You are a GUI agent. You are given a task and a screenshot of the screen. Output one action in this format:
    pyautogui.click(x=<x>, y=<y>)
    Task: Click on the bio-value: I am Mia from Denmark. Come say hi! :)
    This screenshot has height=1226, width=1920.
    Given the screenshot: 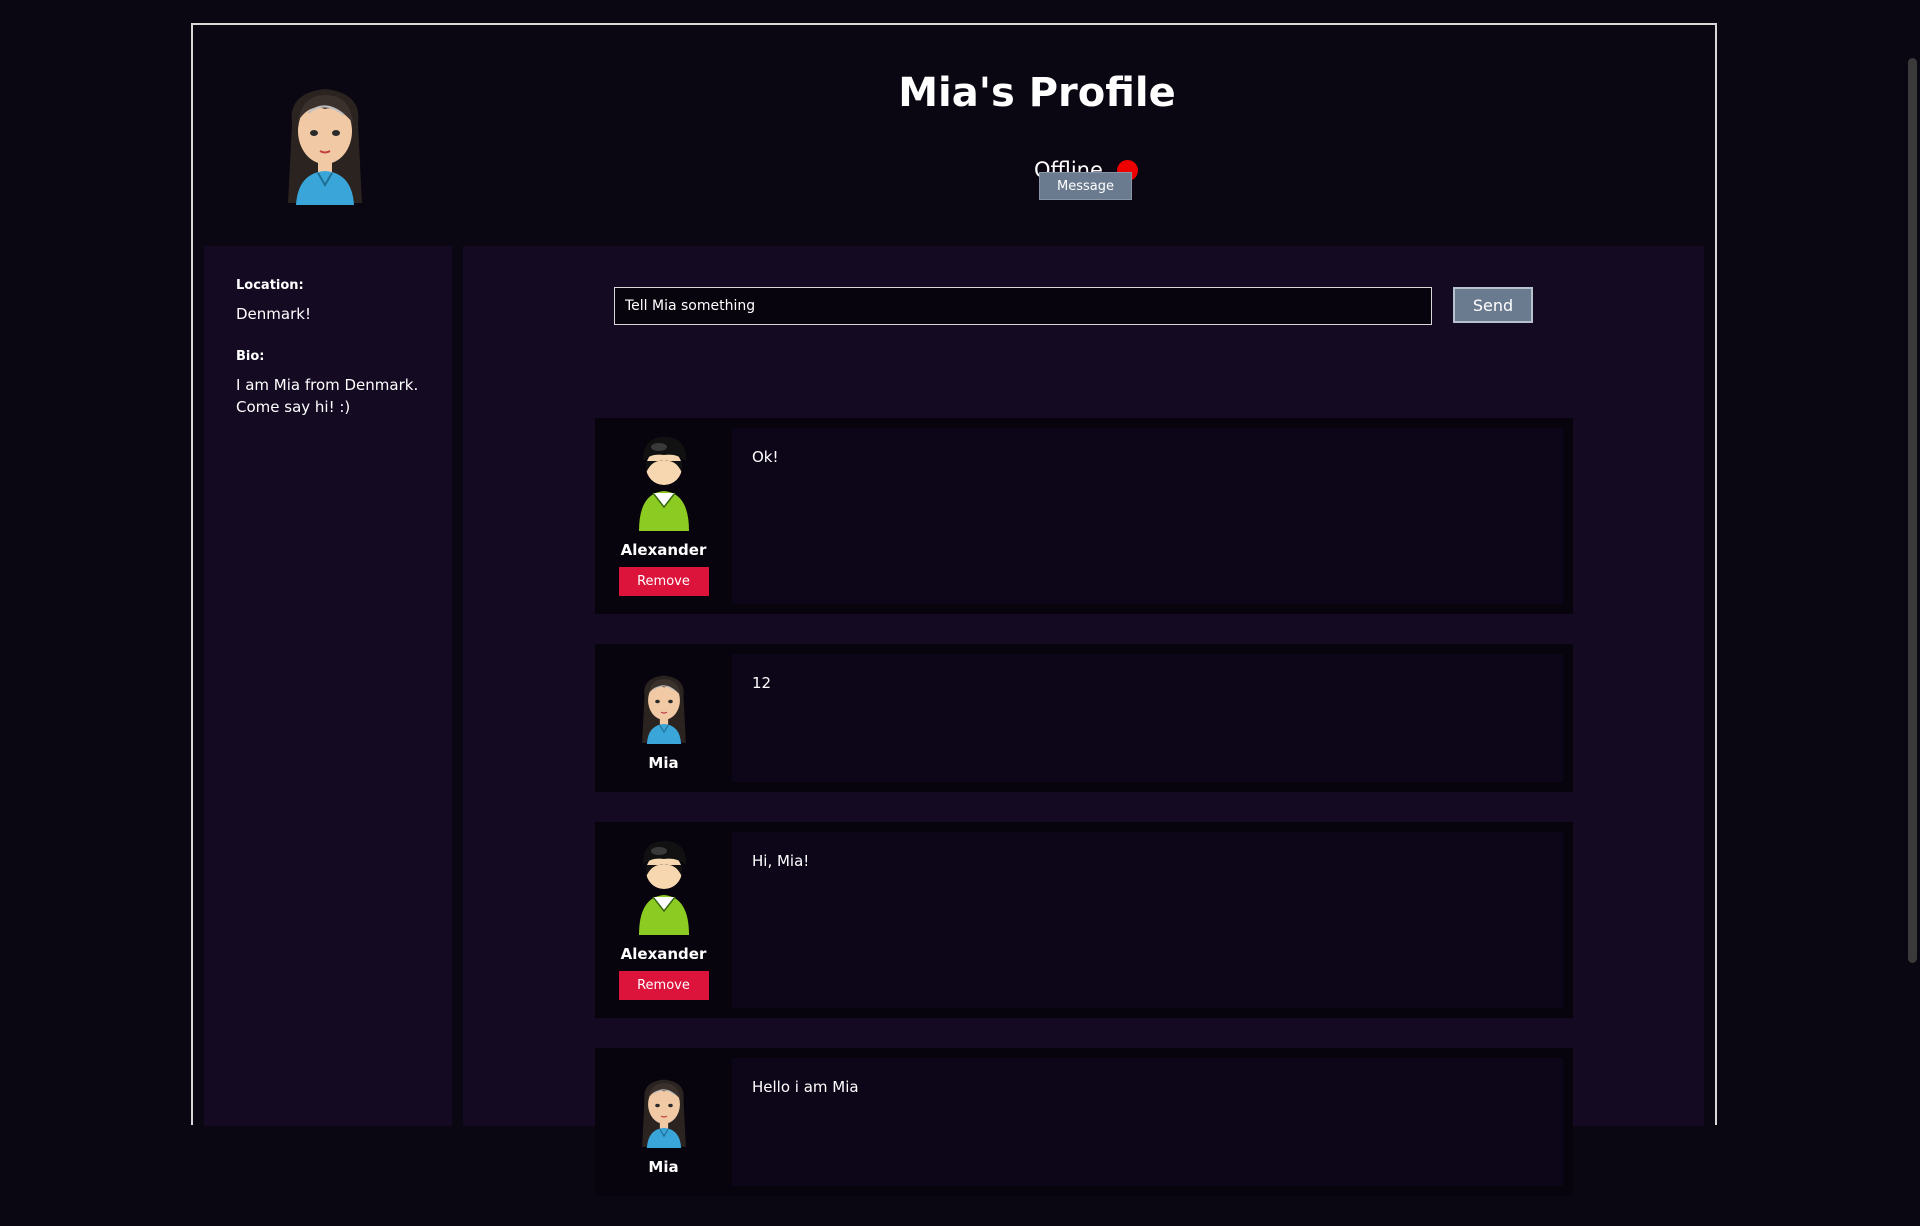 What is the action you would take?
    pyautogui.click(x=327, y=396)
    